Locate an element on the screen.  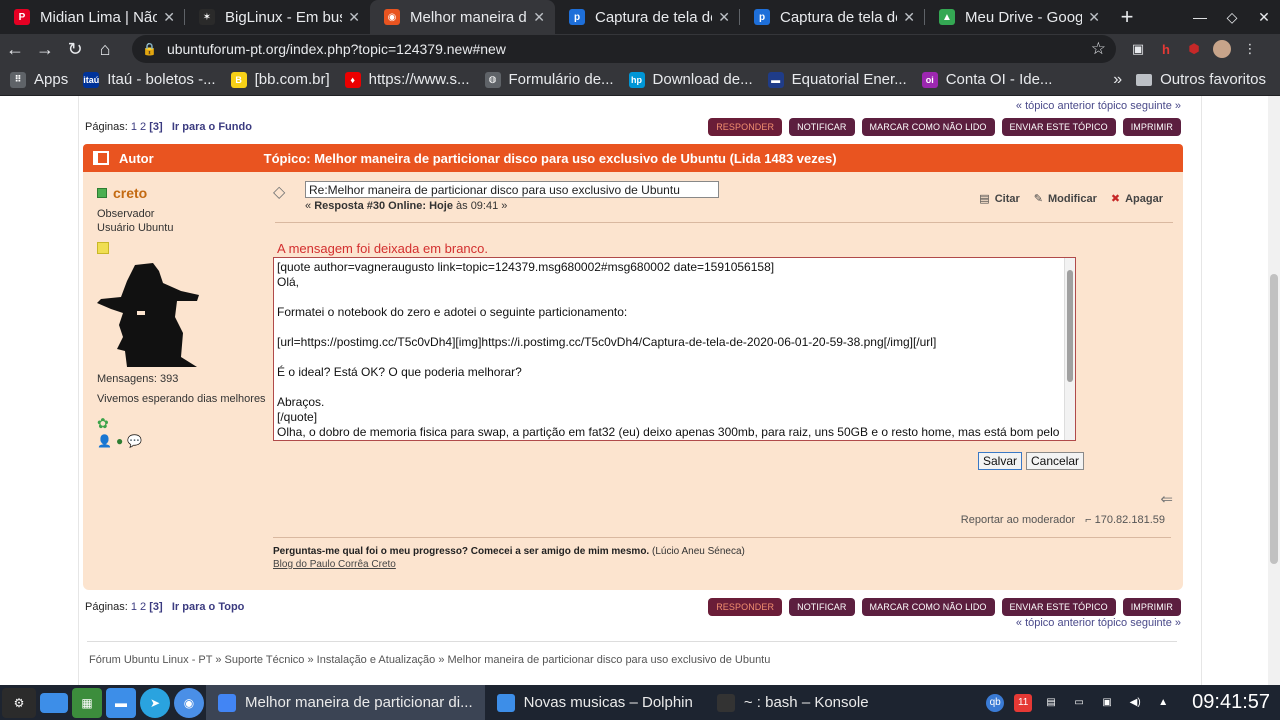
tab-search-icon: ▣ is located at coordinates (1138, 49).